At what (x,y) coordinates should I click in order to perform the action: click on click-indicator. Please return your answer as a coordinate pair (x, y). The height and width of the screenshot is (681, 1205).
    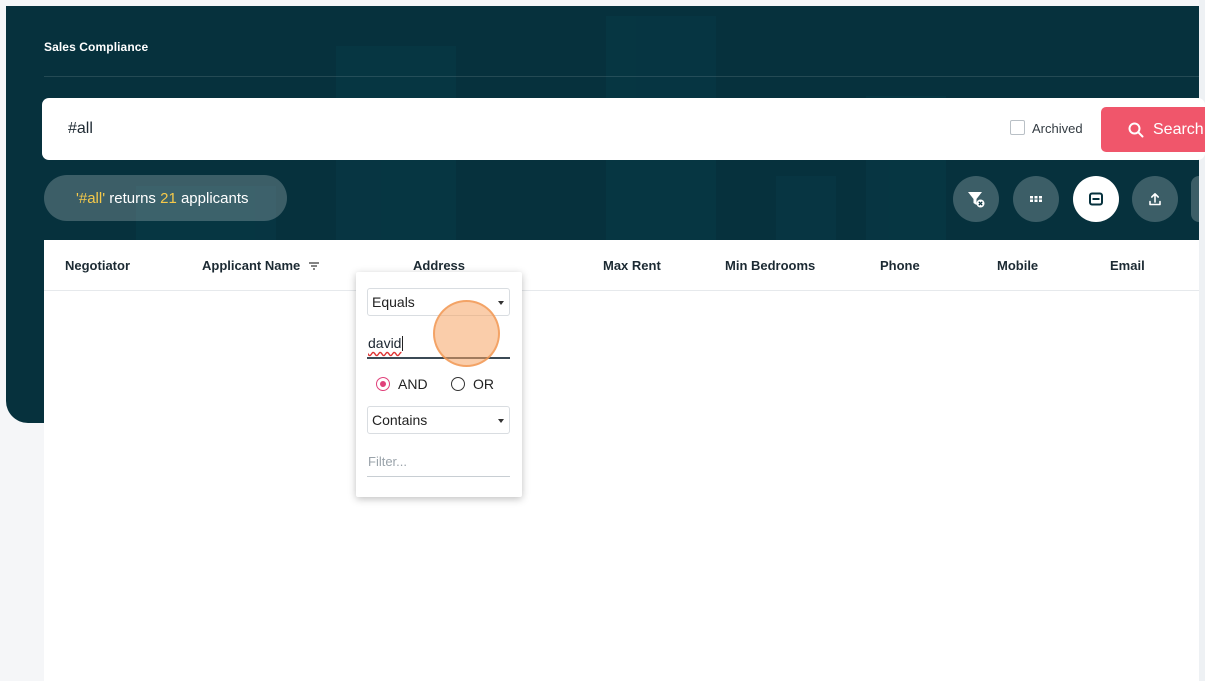
    Looking at the image, I should click on (466, 333).